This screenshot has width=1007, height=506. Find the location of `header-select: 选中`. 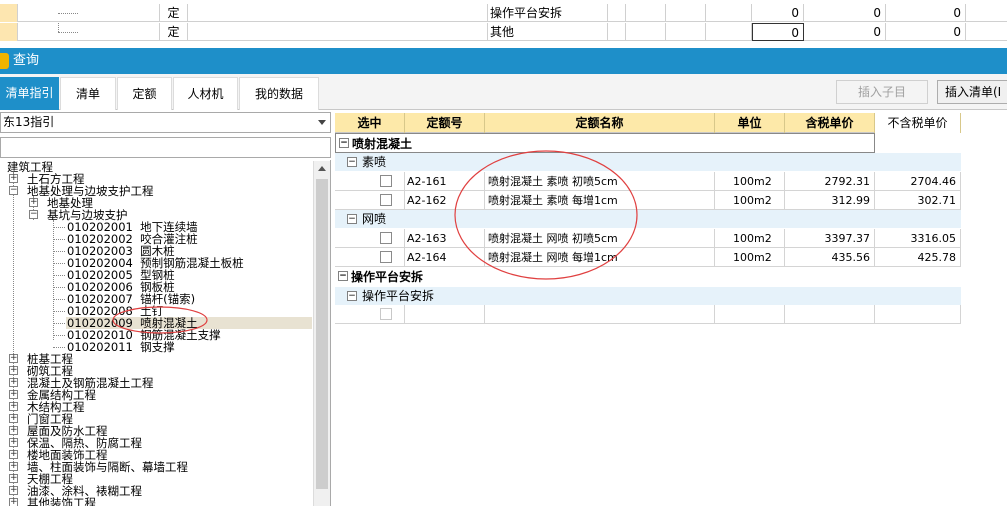

header-select: 选中 is located at coordinates (370, 123).